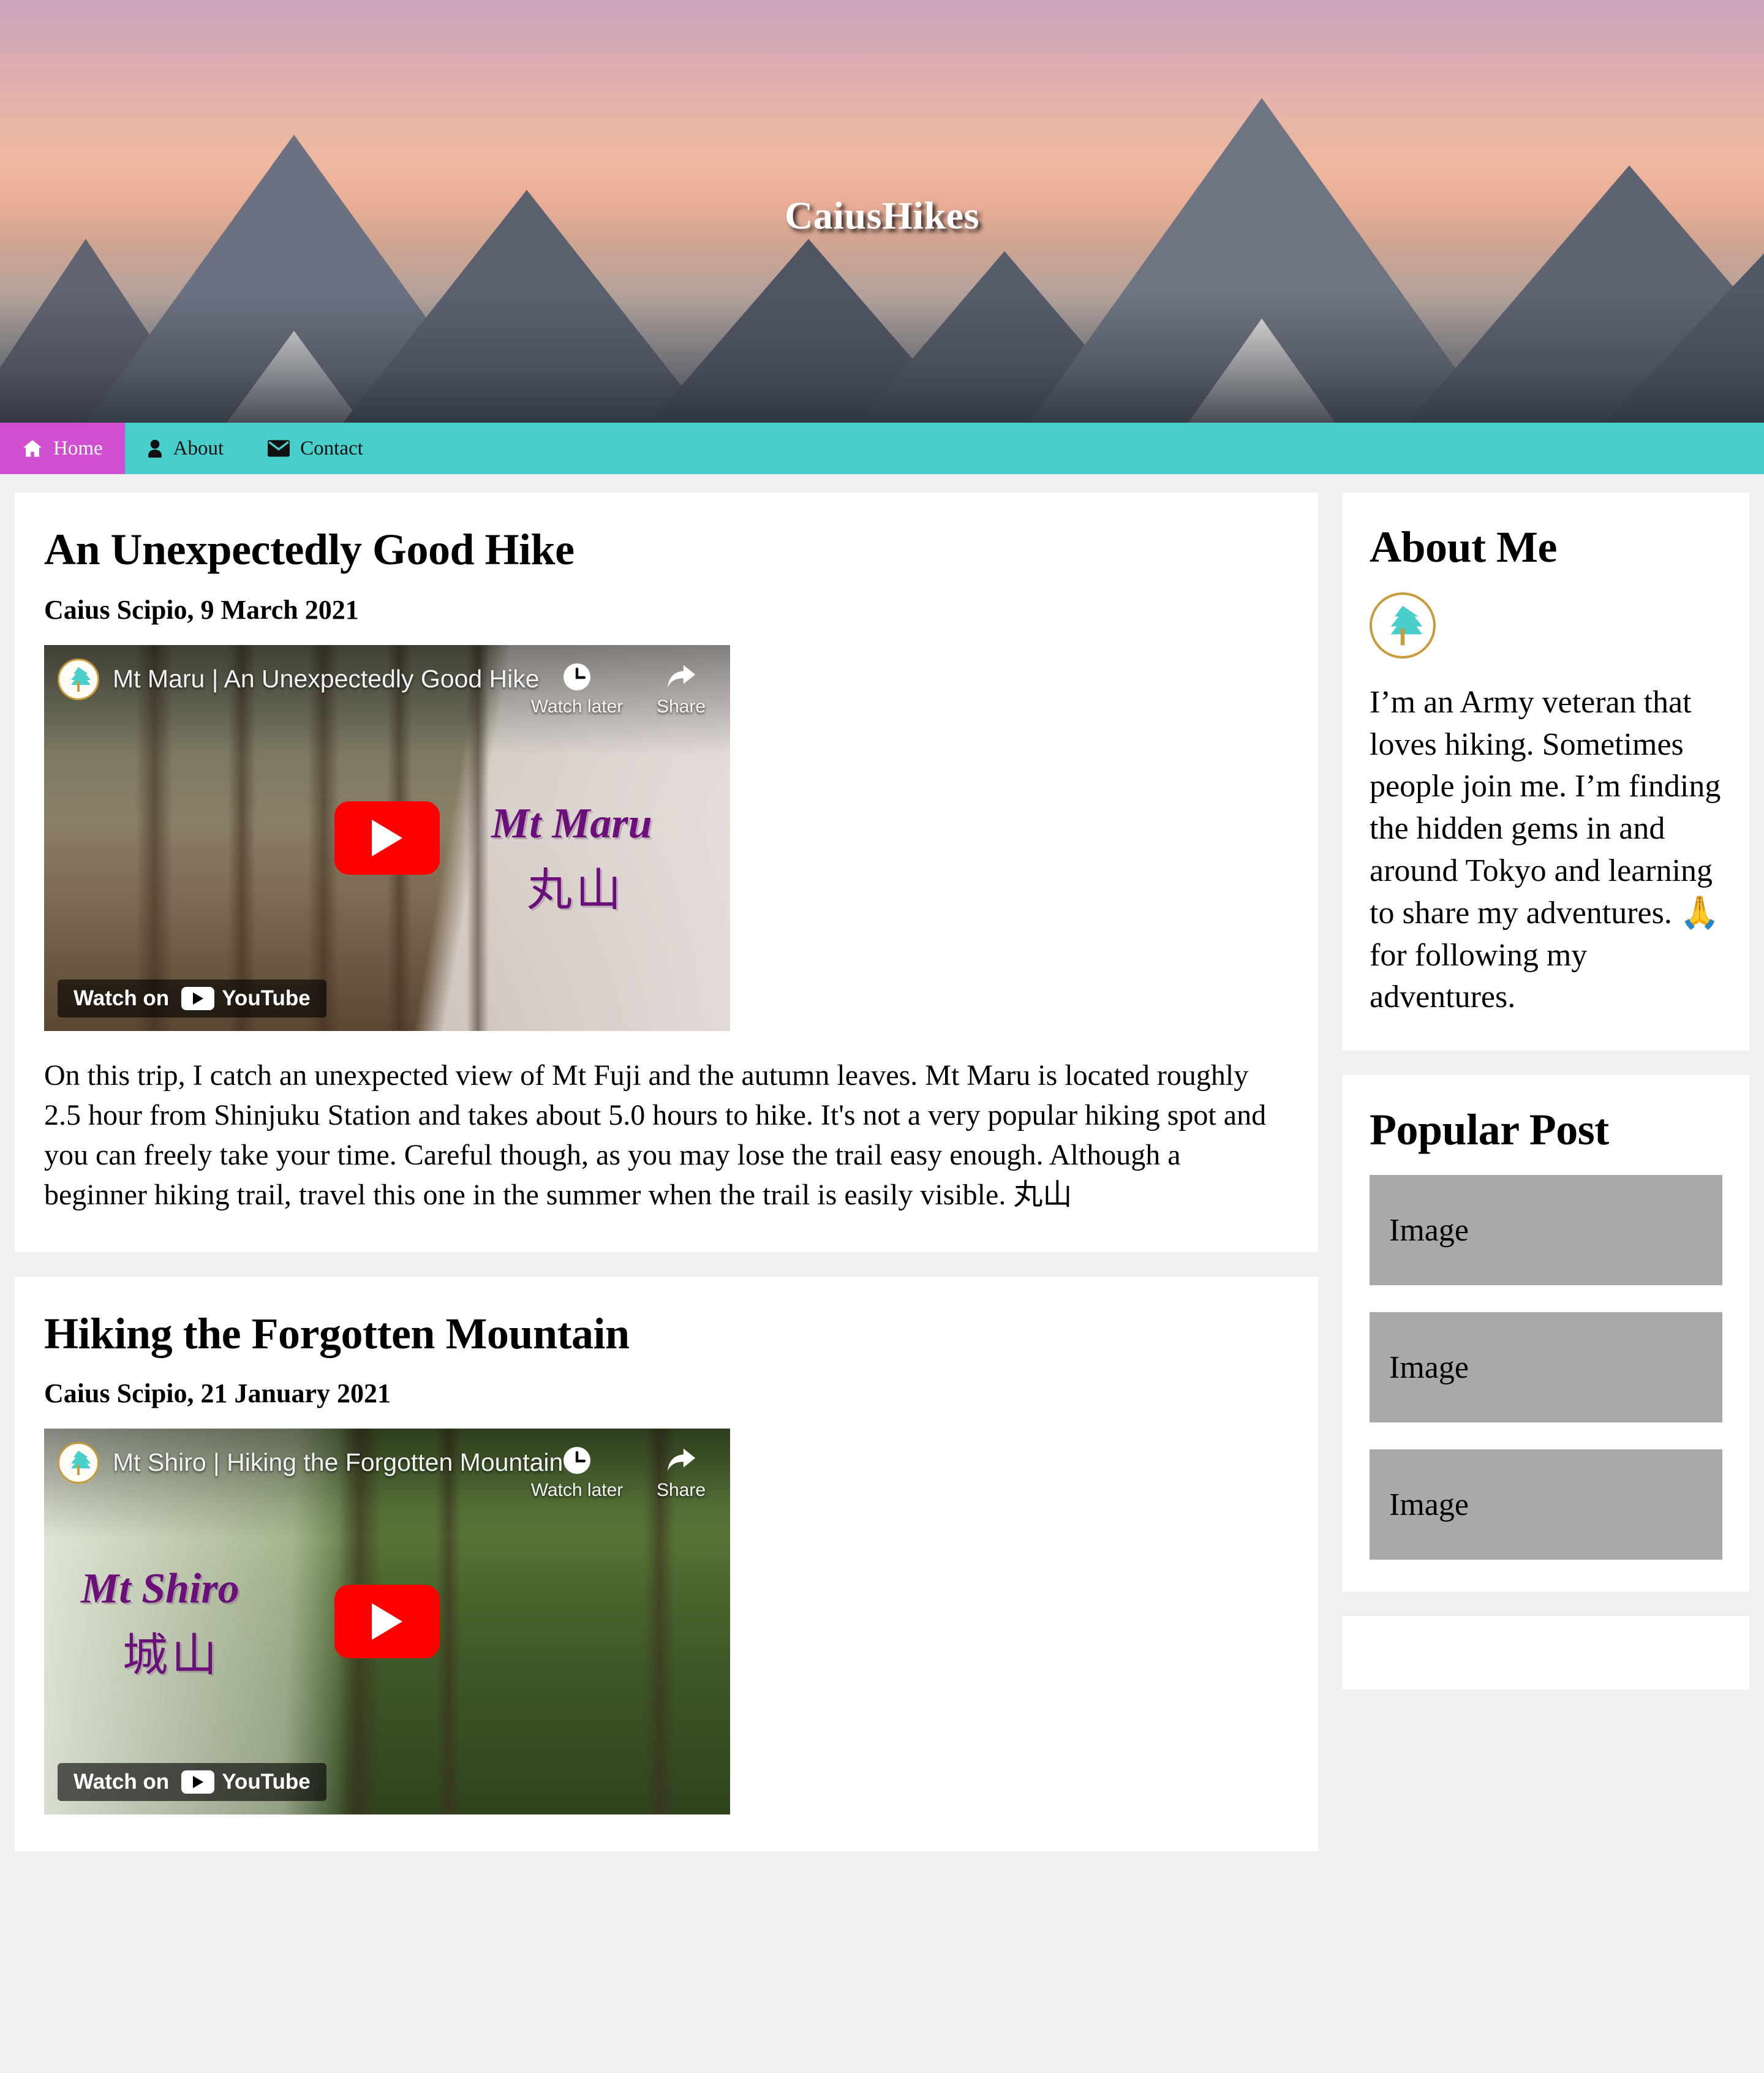  I want to click on nav-item-about: About, so click(186, 448).